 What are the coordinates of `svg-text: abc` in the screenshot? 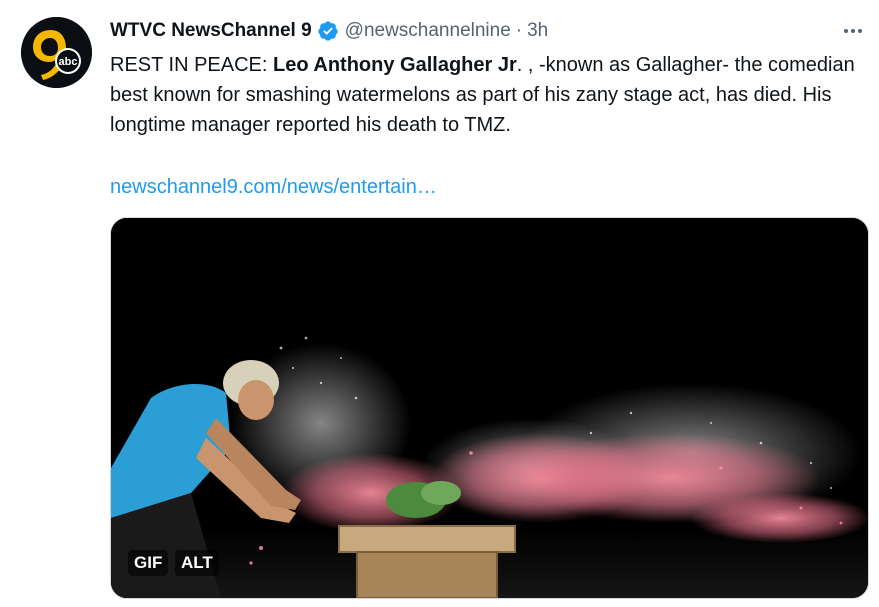 It's located at (68, 62).